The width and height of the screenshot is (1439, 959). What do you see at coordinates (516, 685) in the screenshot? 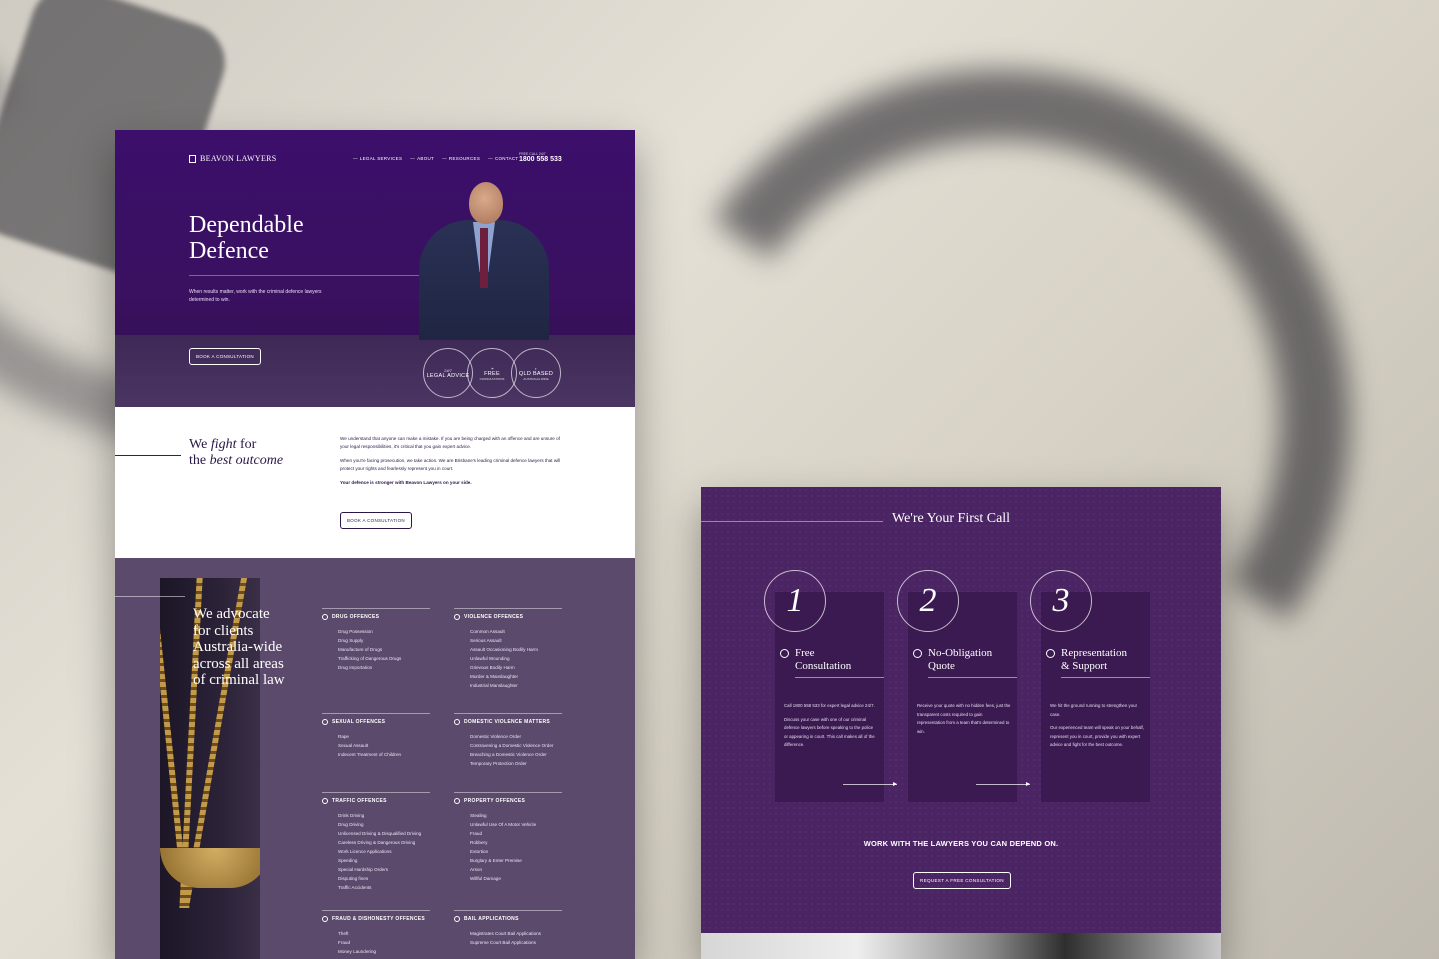
I see `category-link: Industrial Manslaughter` at bounding box center [516, 685].